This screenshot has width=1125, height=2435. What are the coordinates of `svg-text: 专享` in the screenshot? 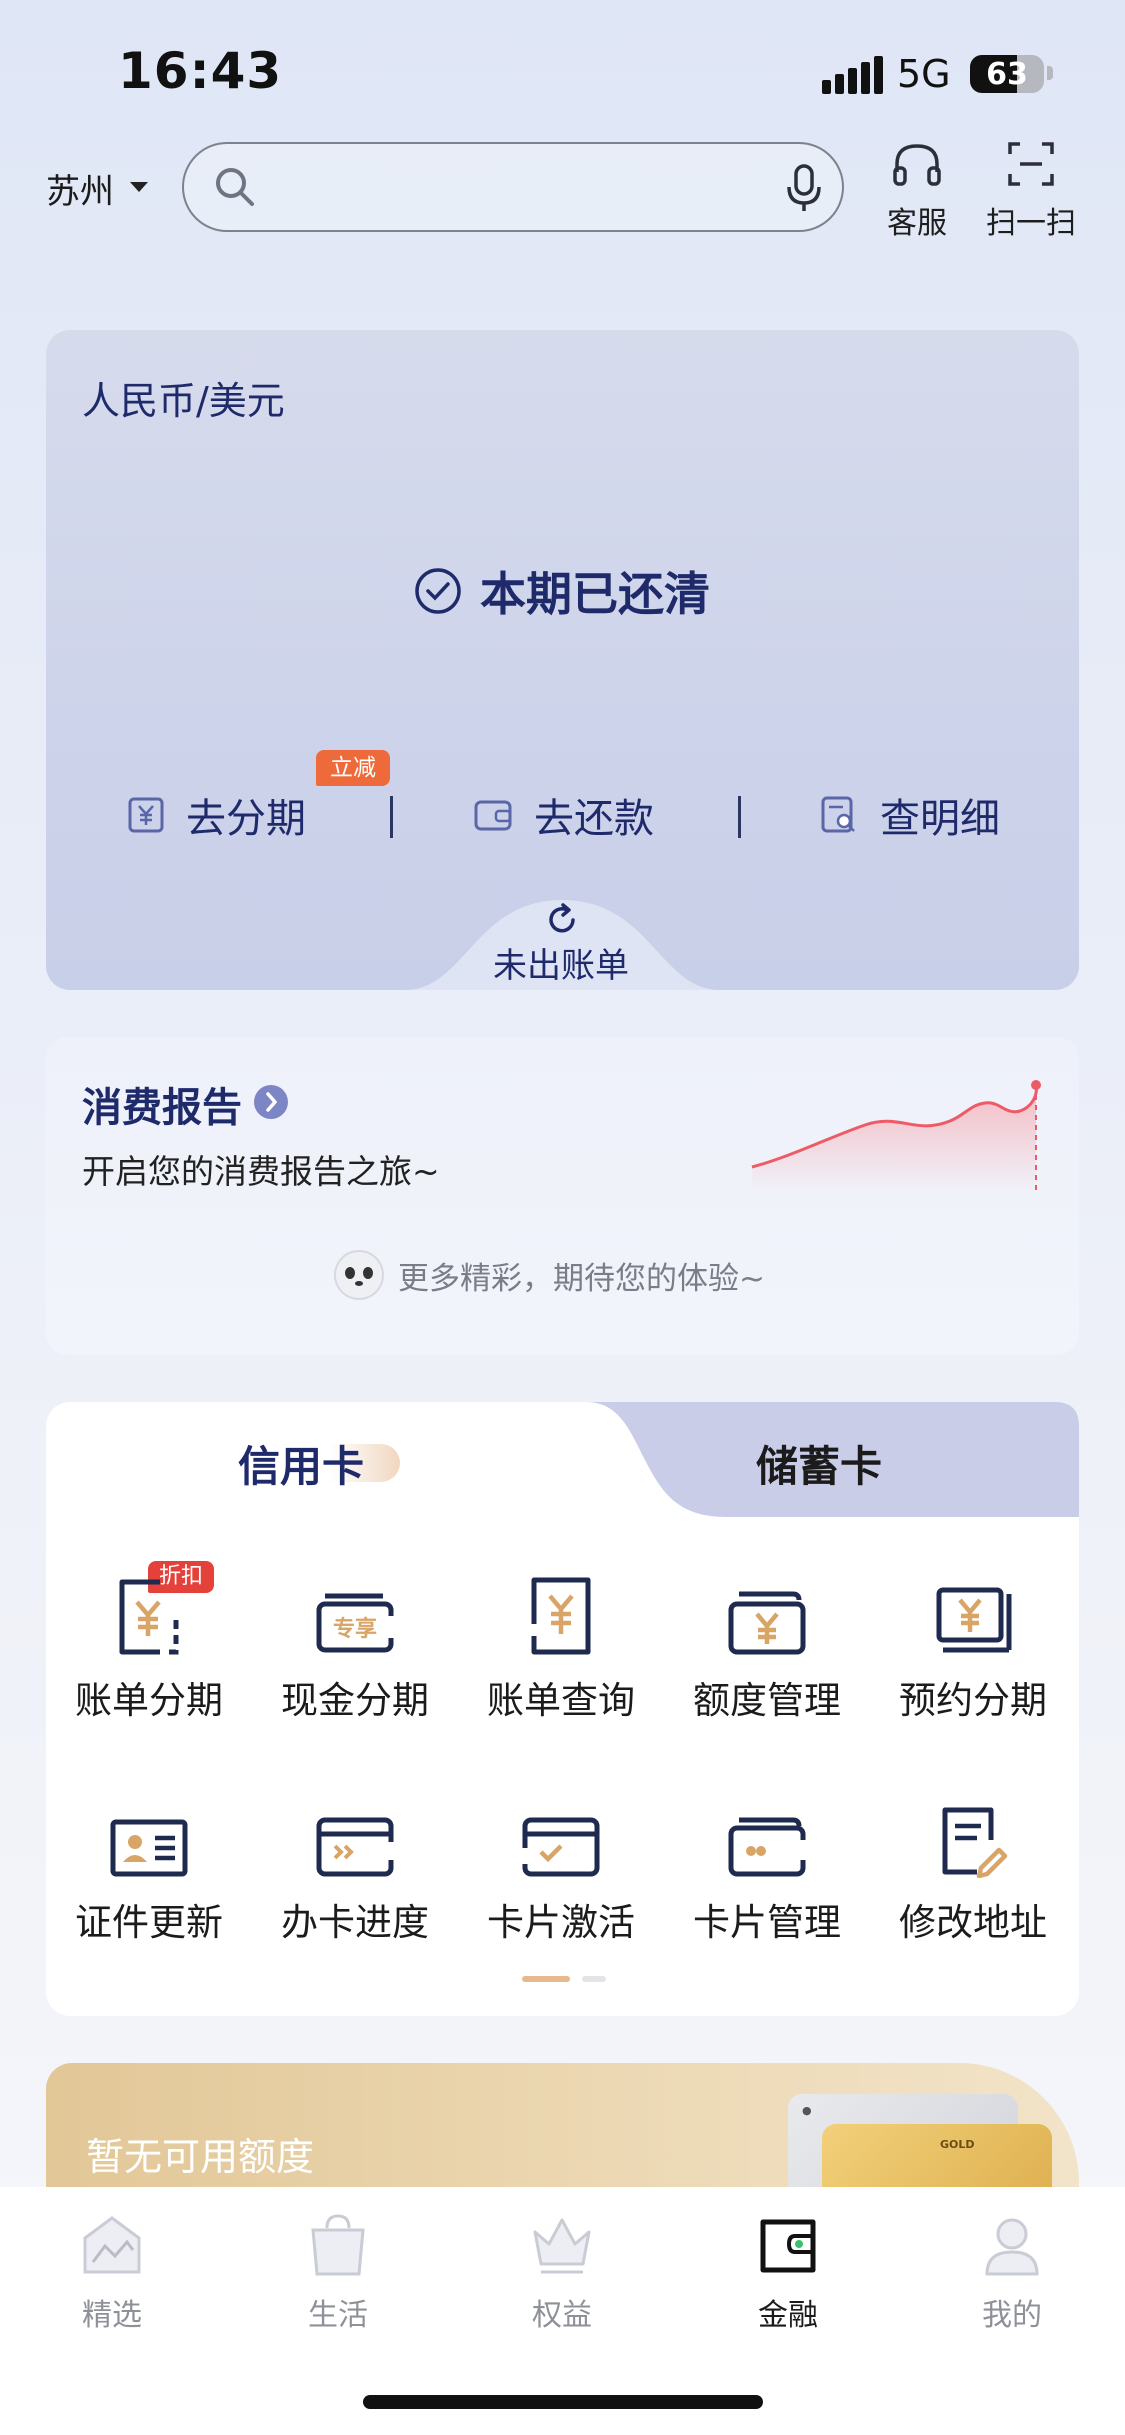 It's located at (355, 1629).